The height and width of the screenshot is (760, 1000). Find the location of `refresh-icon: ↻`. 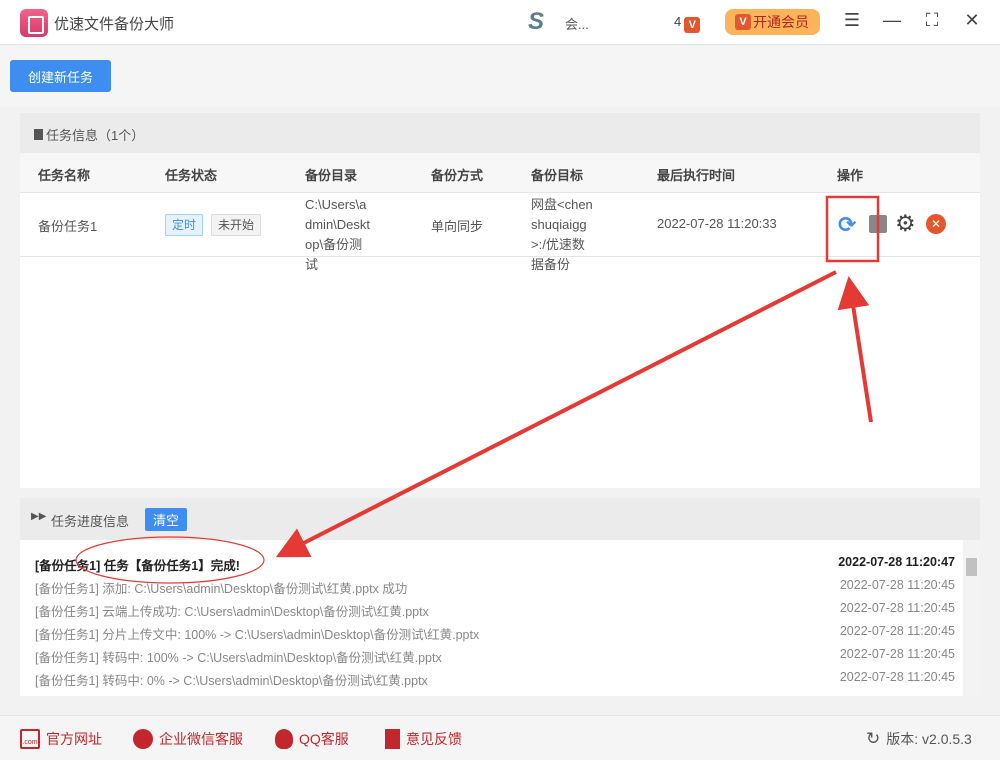

refresh-icon: ↻ is located at coordinates (873, 738).